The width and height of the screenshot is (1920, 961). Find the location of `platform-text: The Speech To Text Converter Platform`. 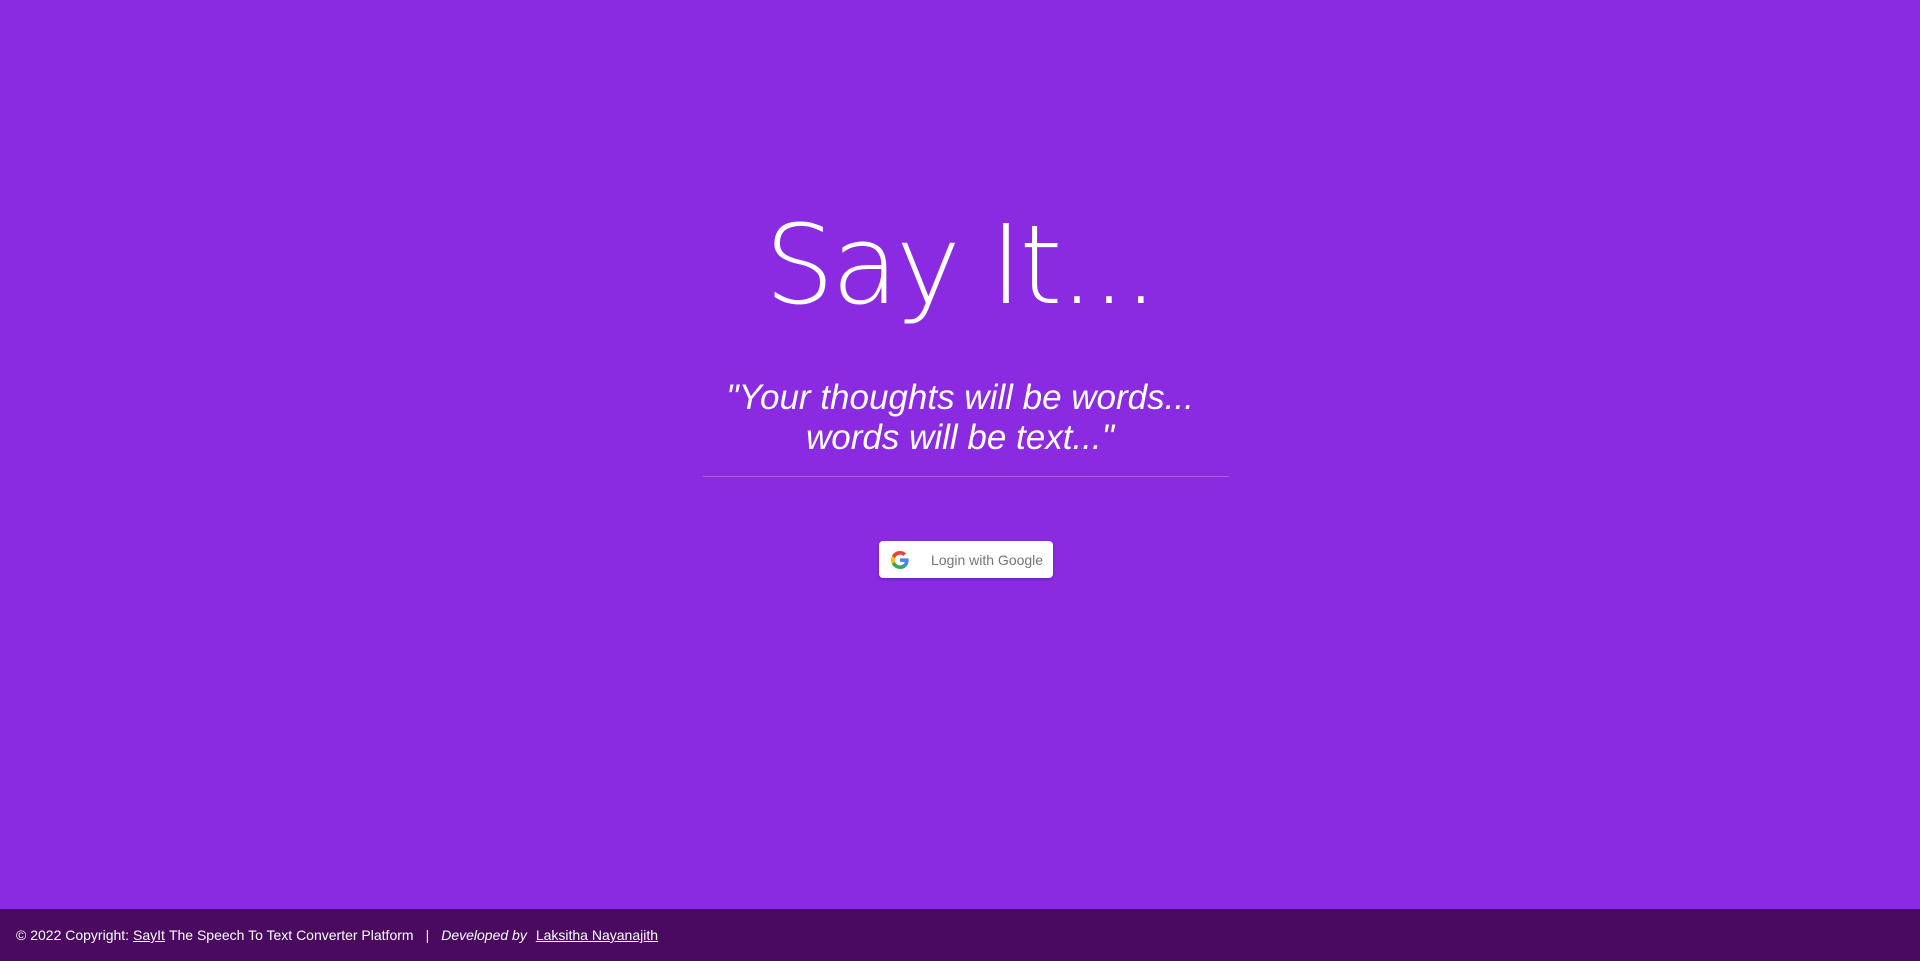

platform-text: The Speech To Text Converter Platform is located at coordinates (291, 935).